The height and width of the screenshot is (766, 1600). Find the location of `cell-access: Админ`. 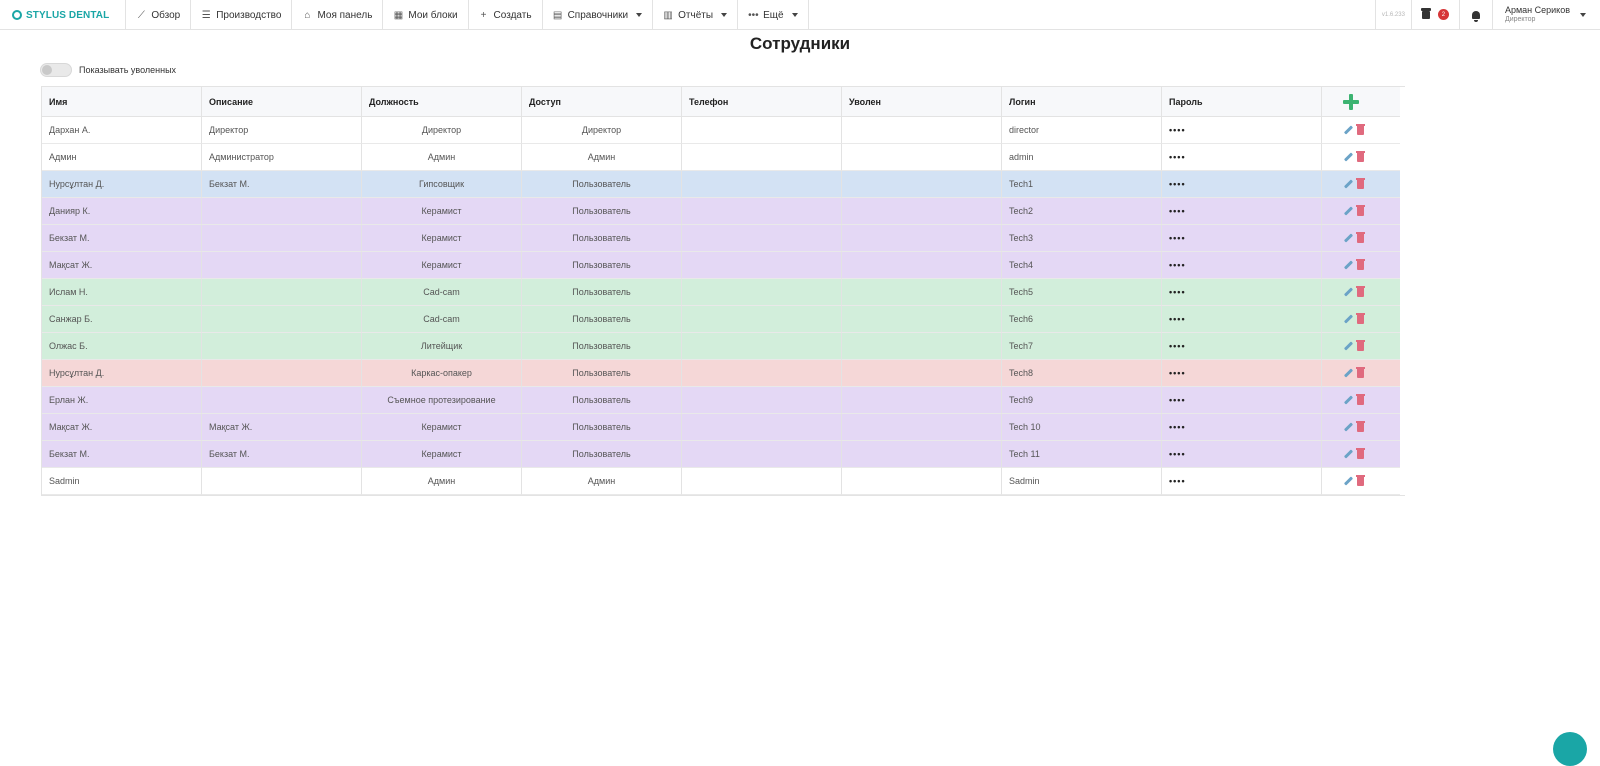

cell-access: Админ is located at coordinates (602, 157).